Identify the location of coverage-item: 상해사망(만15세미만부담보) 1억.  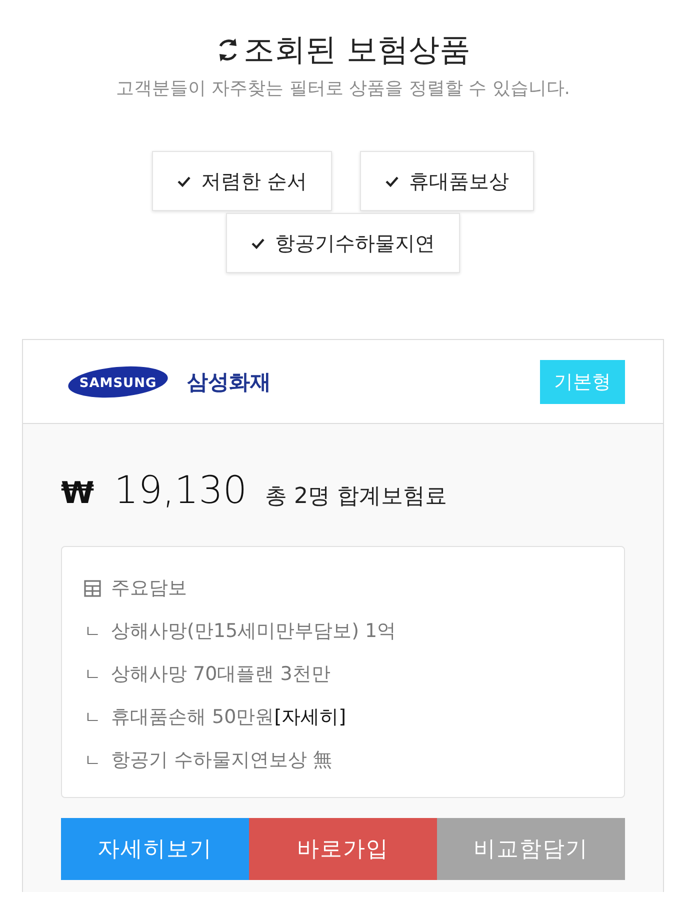
(253, 631).